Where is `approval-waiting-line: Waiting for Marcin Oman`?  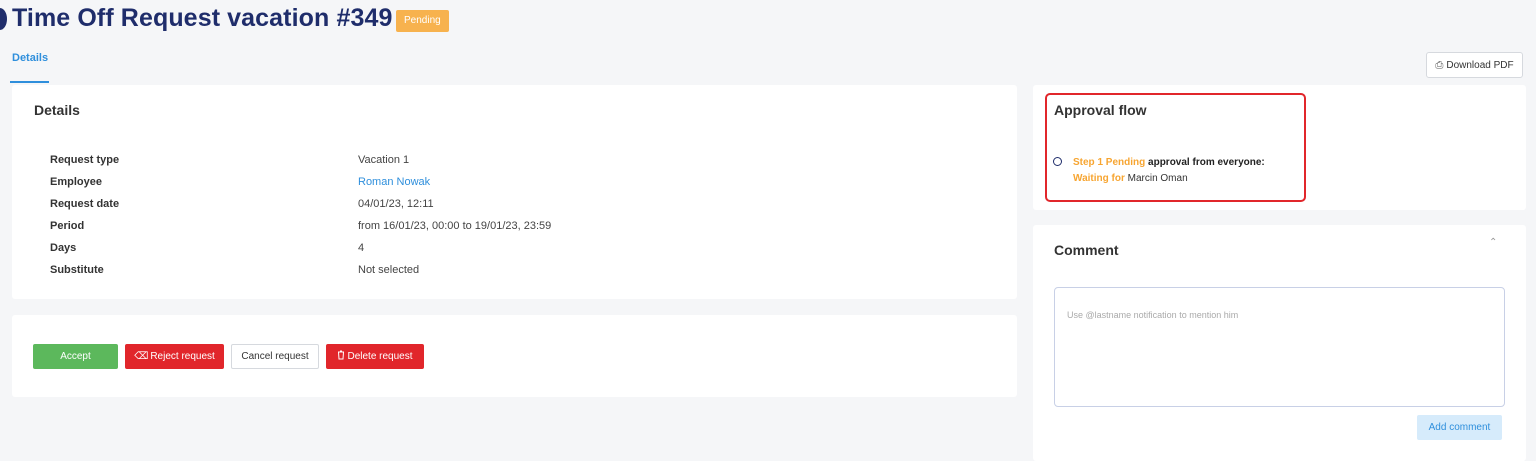 approval-waiting-line: Waiting for Marcin Oman is located at coordinates (1130, 178).